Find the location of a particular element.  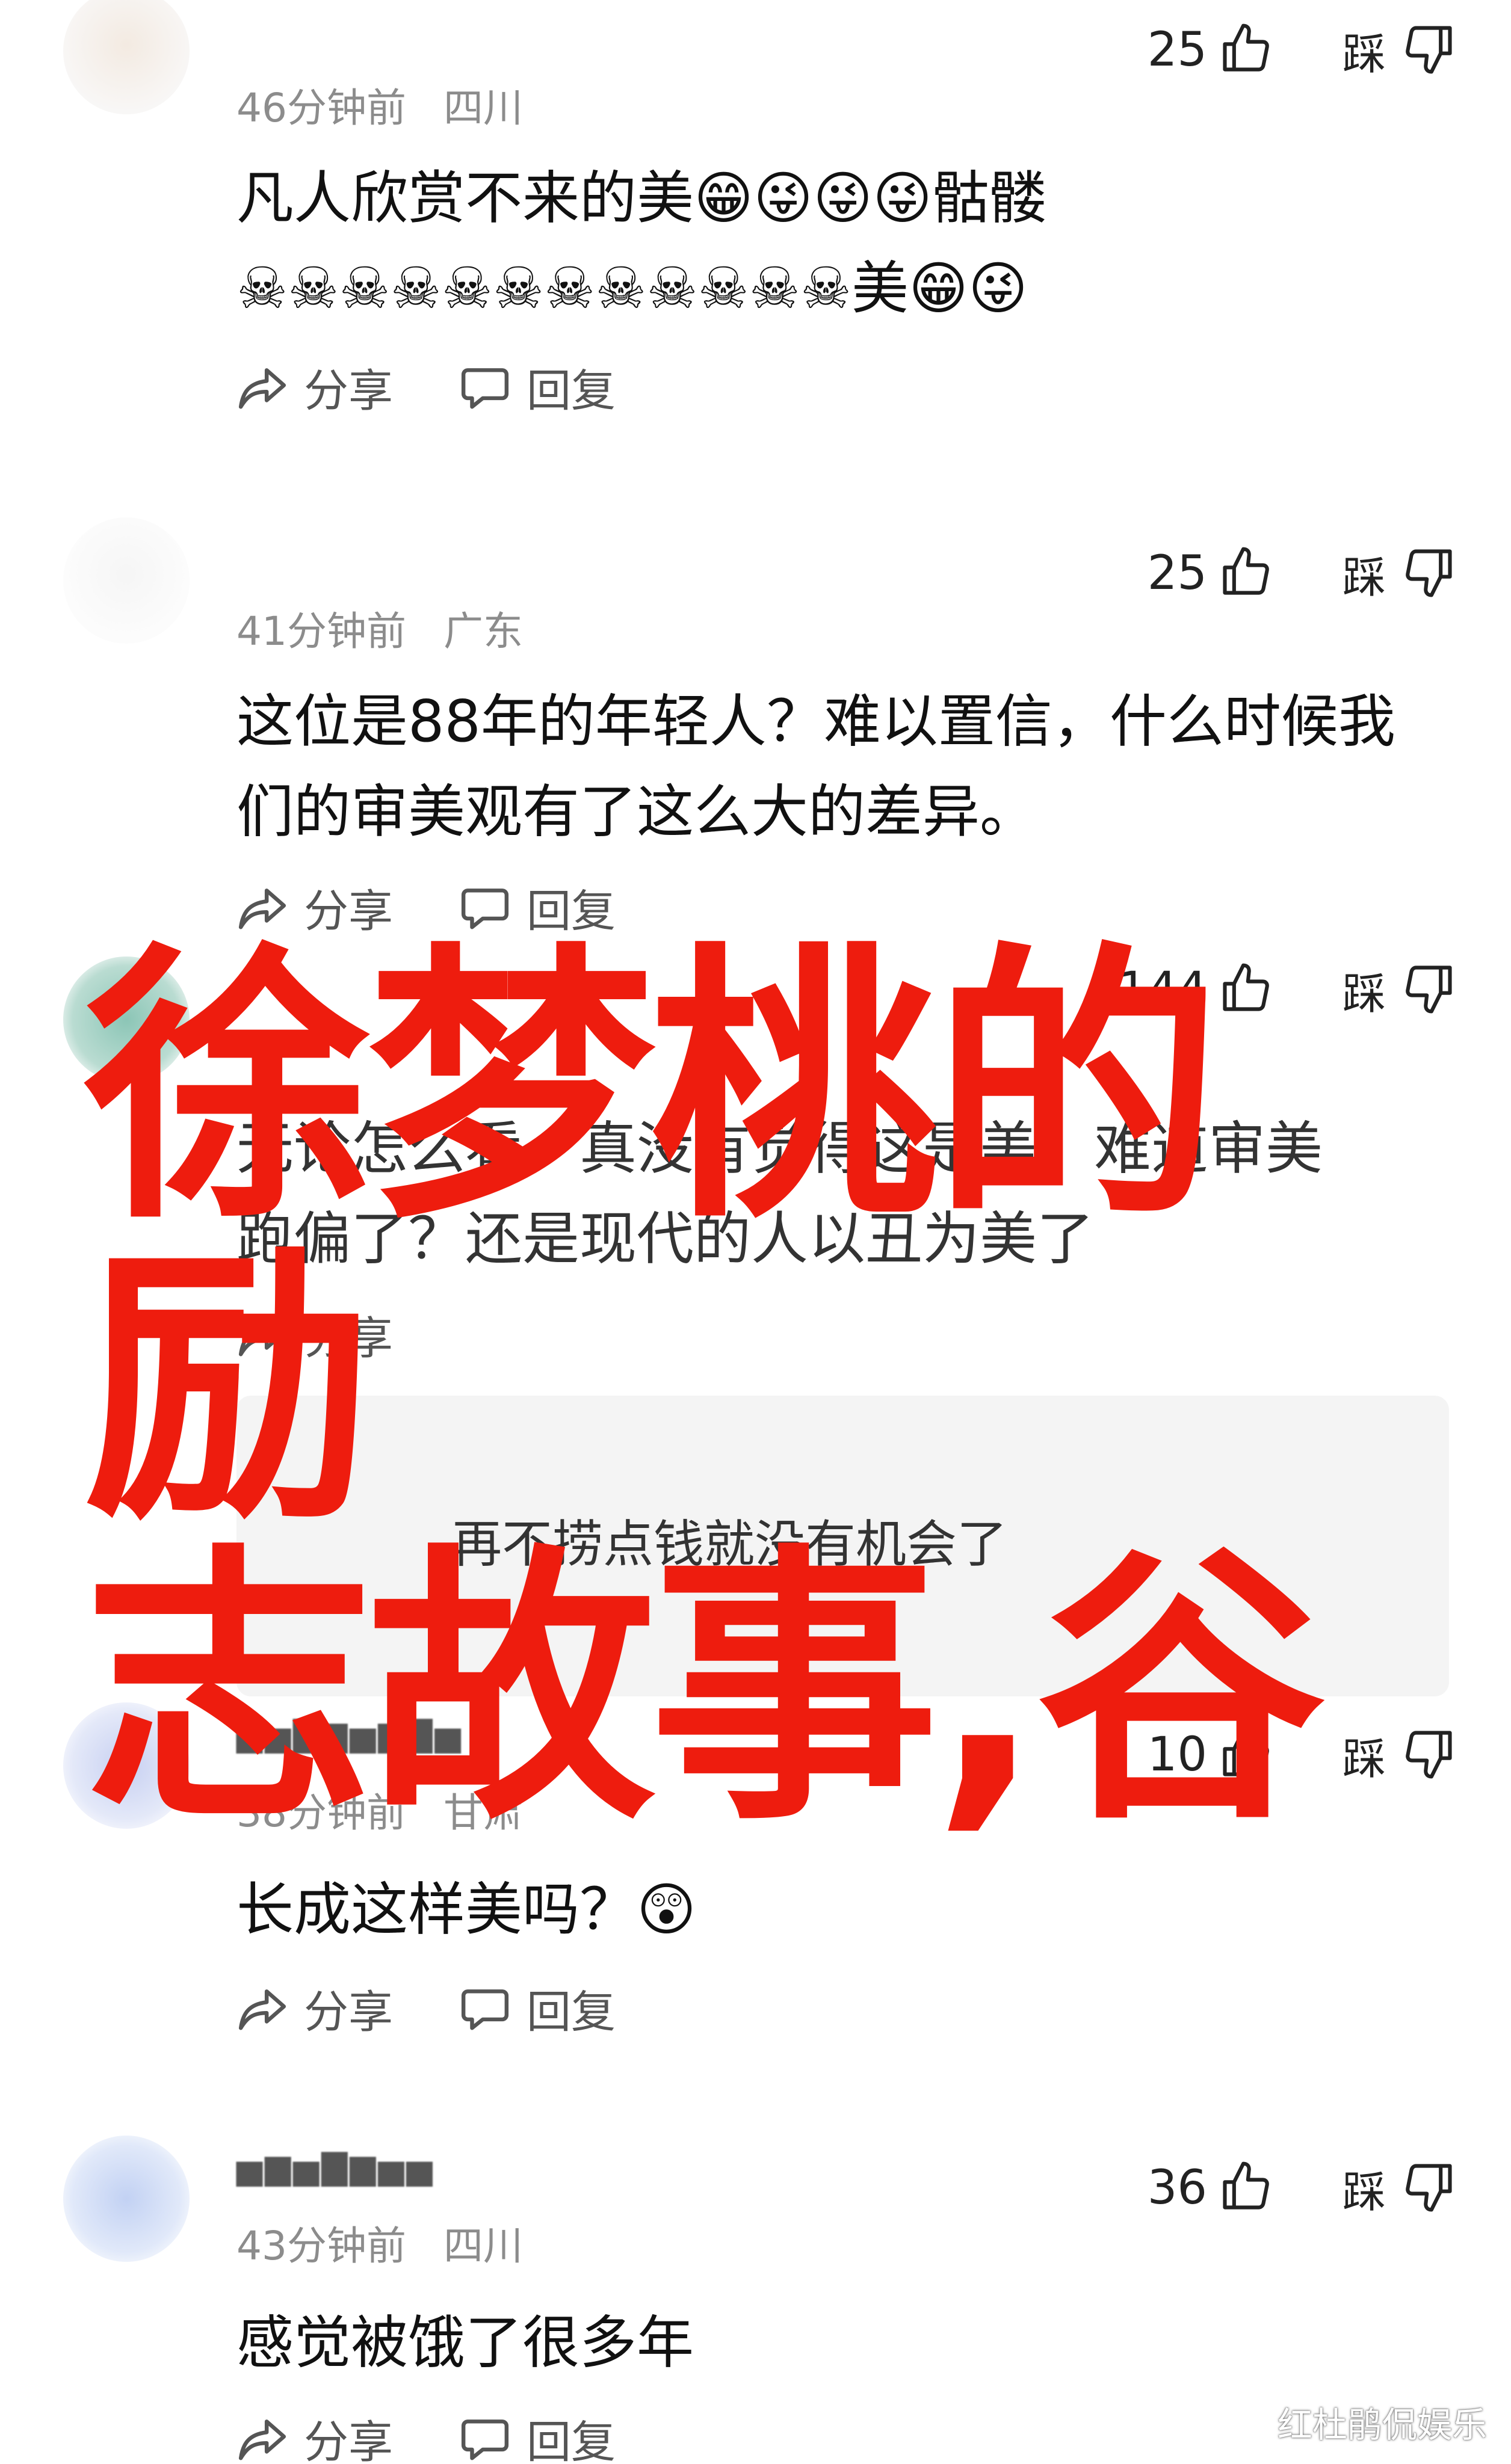

like-count: 36 is located at coordinates (1177, 2188).